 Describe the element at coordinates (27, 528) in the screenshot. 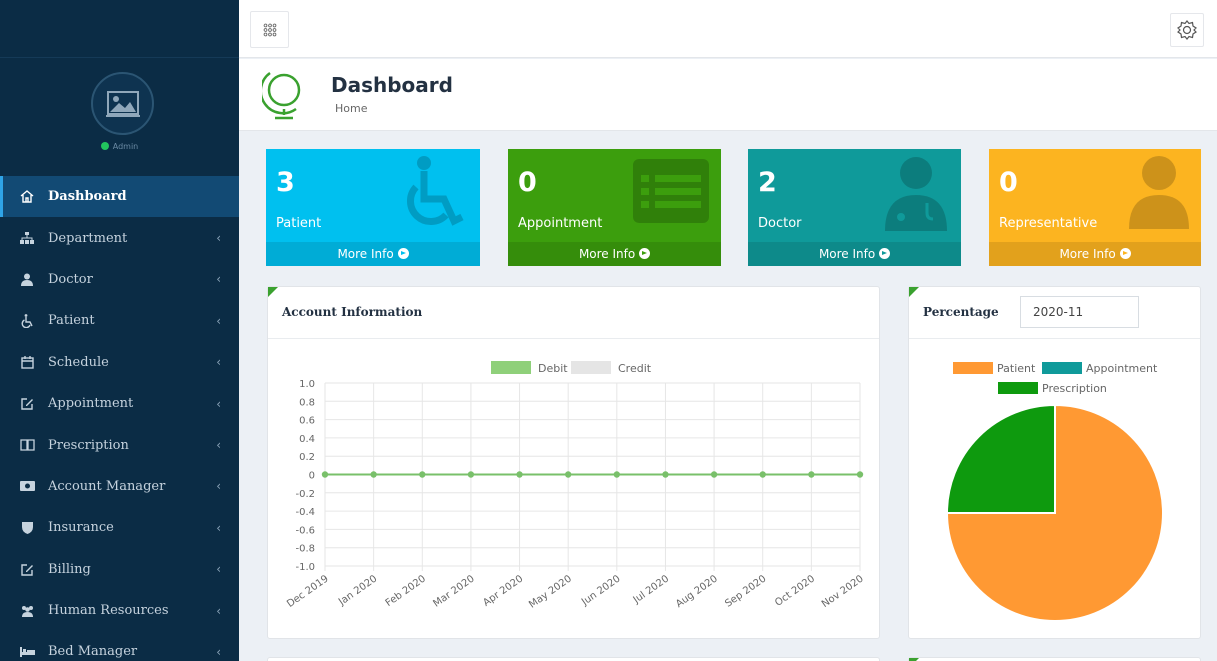

I see `shield-icon` at that location.